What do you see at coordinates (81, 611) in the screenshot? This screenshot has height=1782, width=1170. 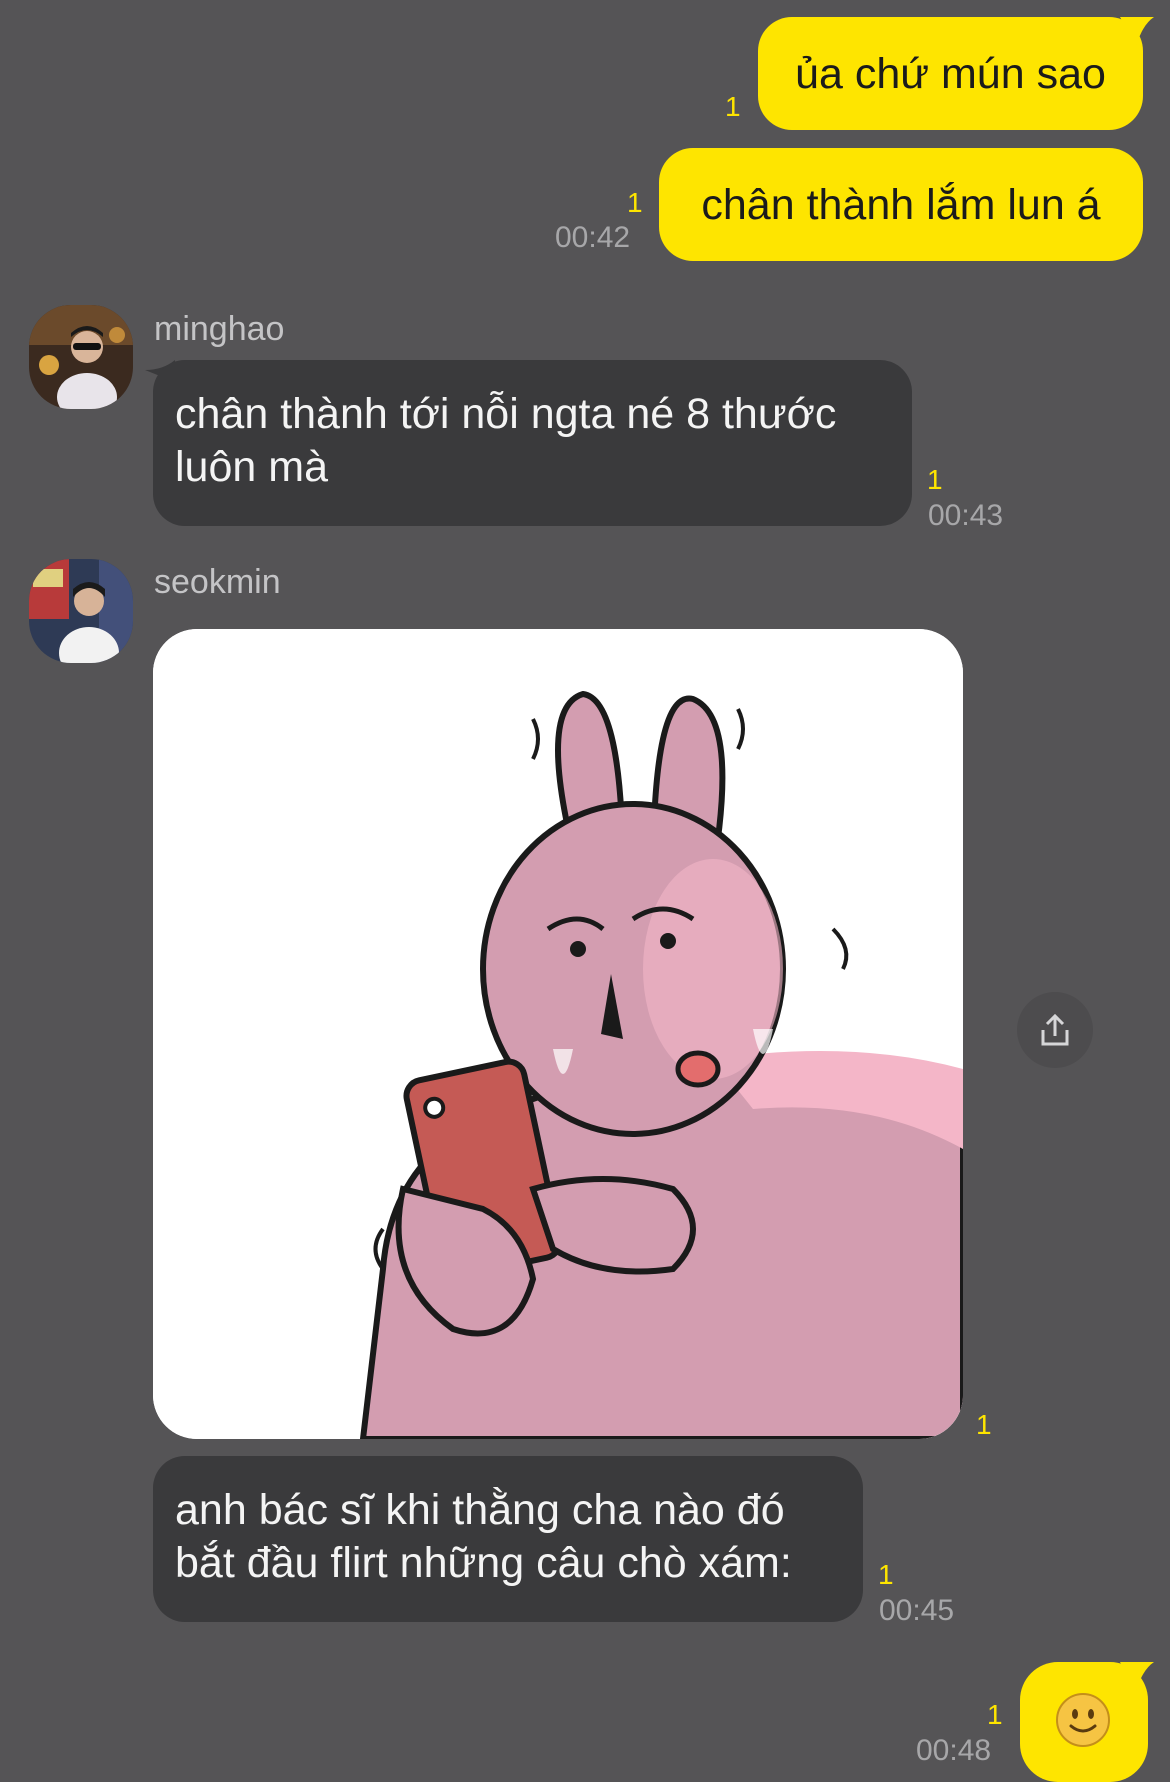 I see `avatar-seokmin` at bounding box center [81, 611].